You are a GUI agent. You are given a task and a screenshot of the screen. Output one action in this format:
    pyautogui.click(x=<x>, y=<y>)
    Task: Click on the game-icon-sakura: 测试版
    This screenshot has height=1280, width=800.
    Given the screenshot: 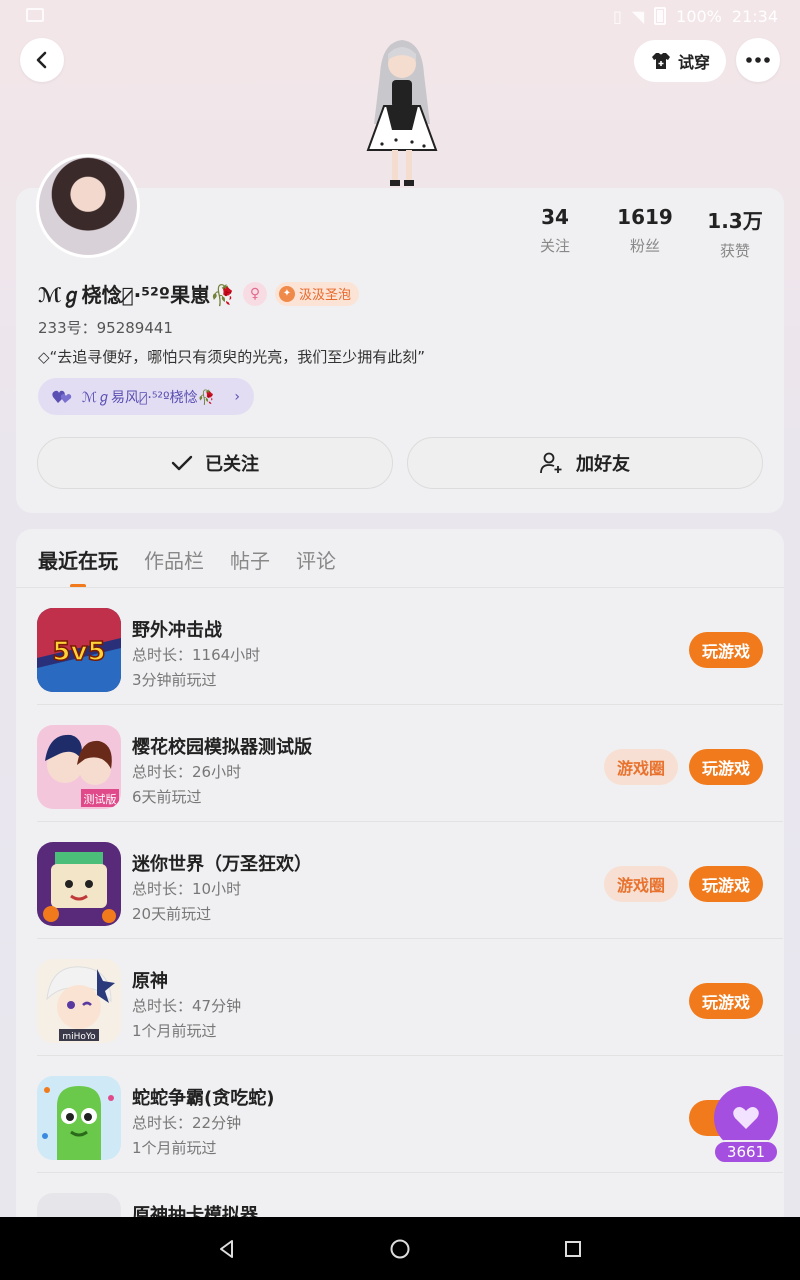 What is the action you would take?
    pyautogui.click(x=79, y=767)
    